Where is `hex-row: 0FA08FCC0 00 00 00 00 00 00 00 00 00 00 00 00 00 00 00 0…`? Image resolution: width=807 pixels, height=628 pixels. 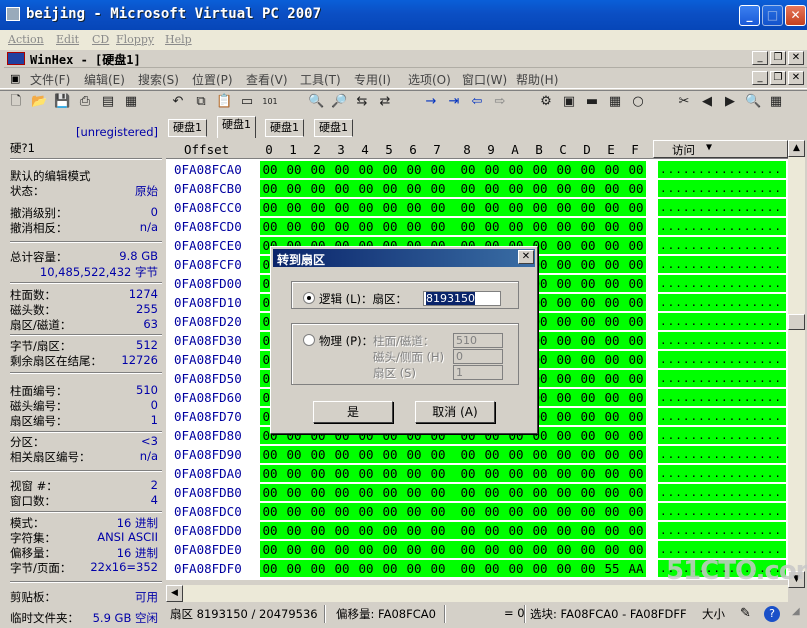
hex-row: 0FA08FCC0 00 00 00 00 00 00 00 00 00 00 00 00 00 00 00 0… is located at coordinates (477, 207).